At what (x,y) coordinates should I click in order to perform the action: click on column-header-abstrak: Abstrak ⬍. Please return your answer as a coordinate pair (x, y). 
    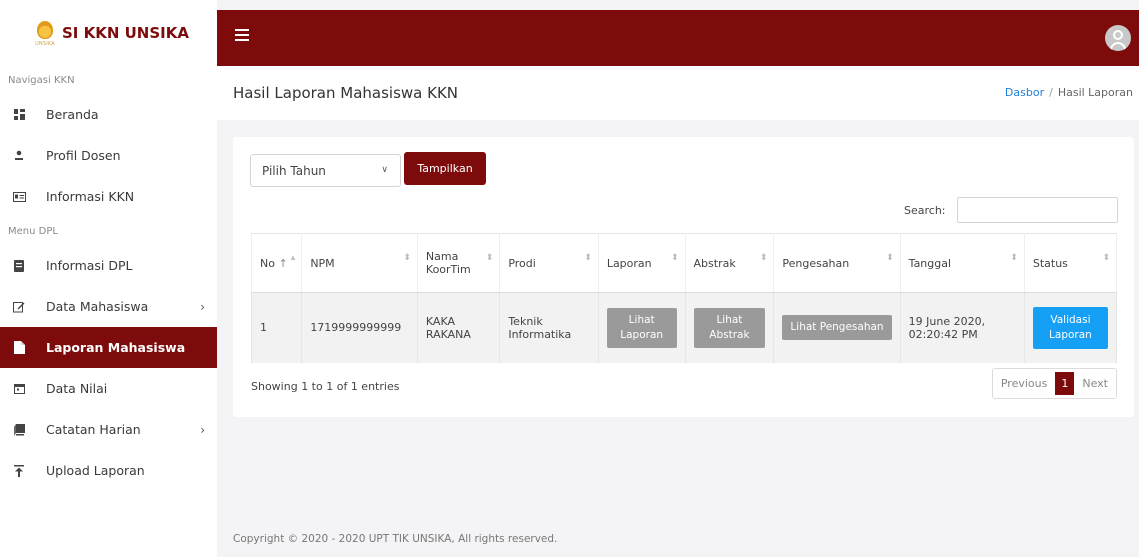
    Looking at the image, I should click on (730, 263).